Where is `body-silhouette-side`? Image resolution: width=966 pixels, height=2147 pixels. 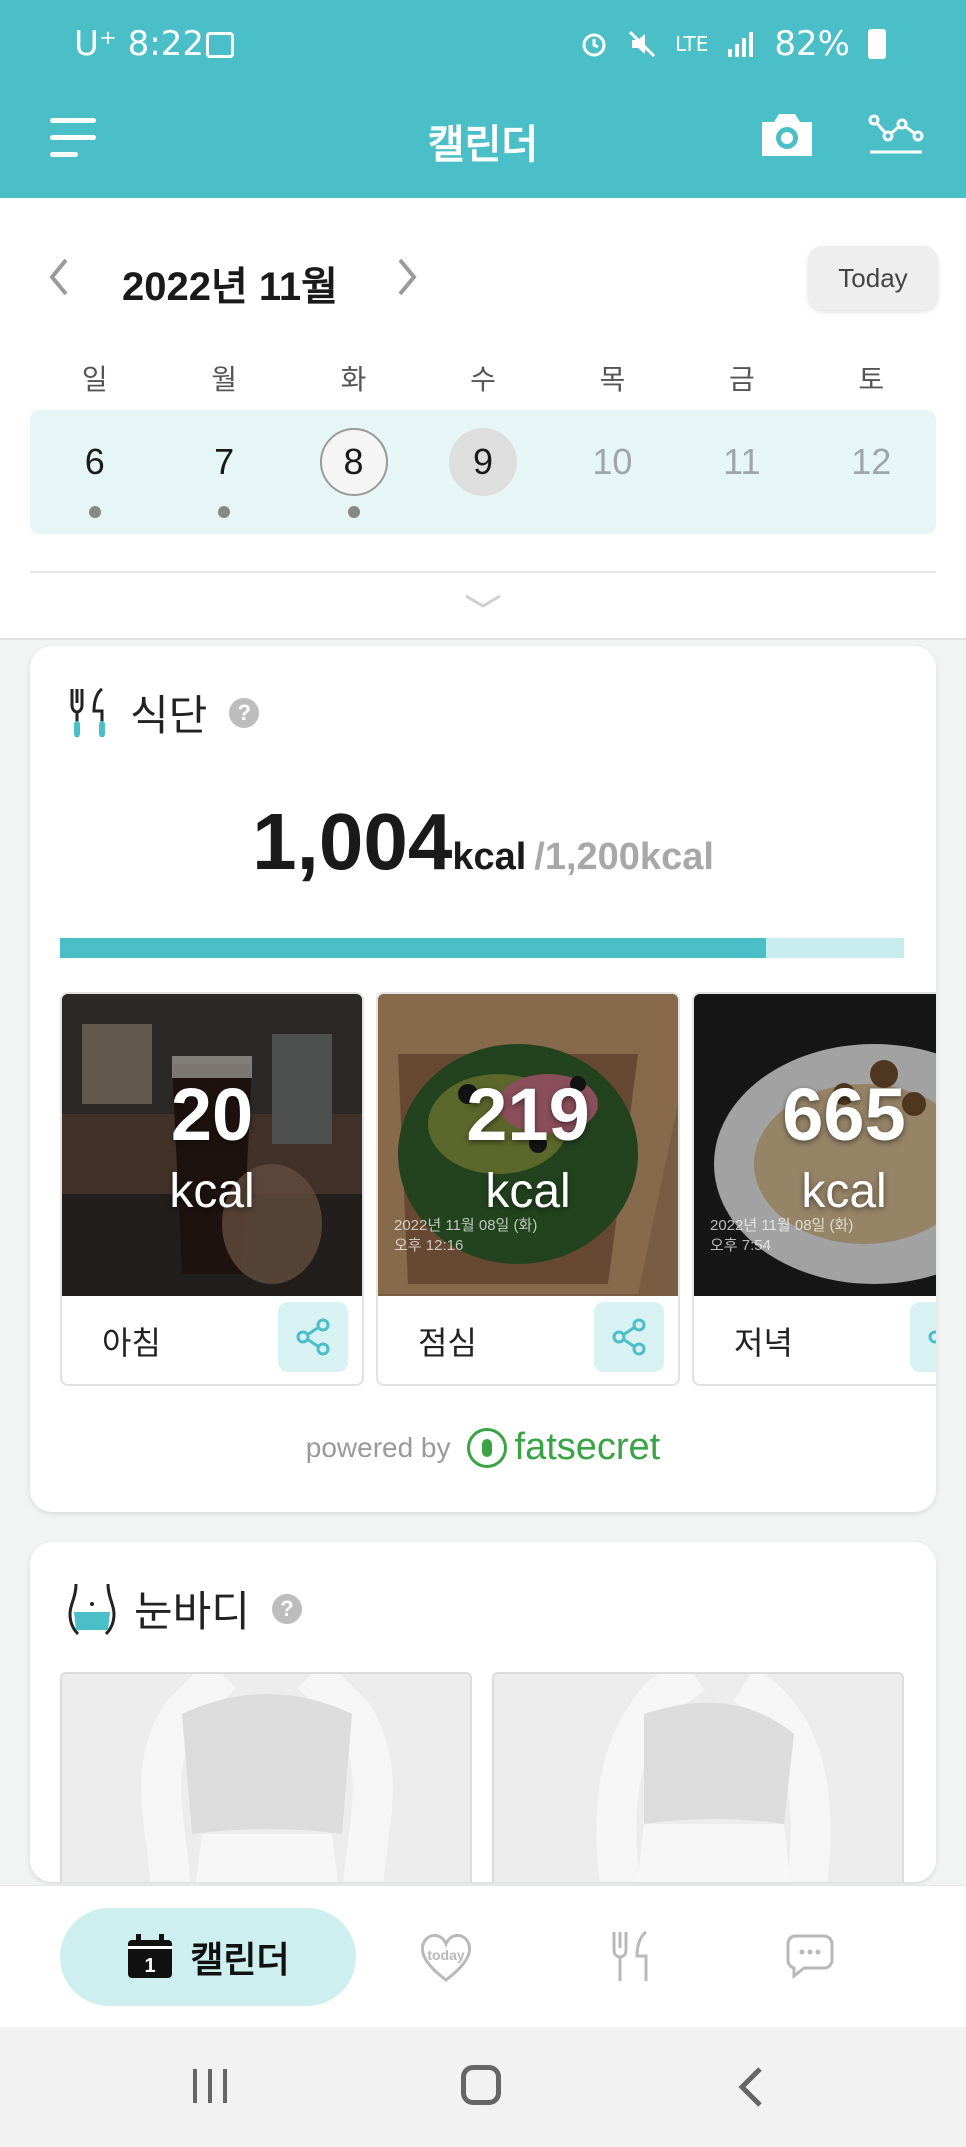 body-silhouette-side is located at coordinates (713, 1778).